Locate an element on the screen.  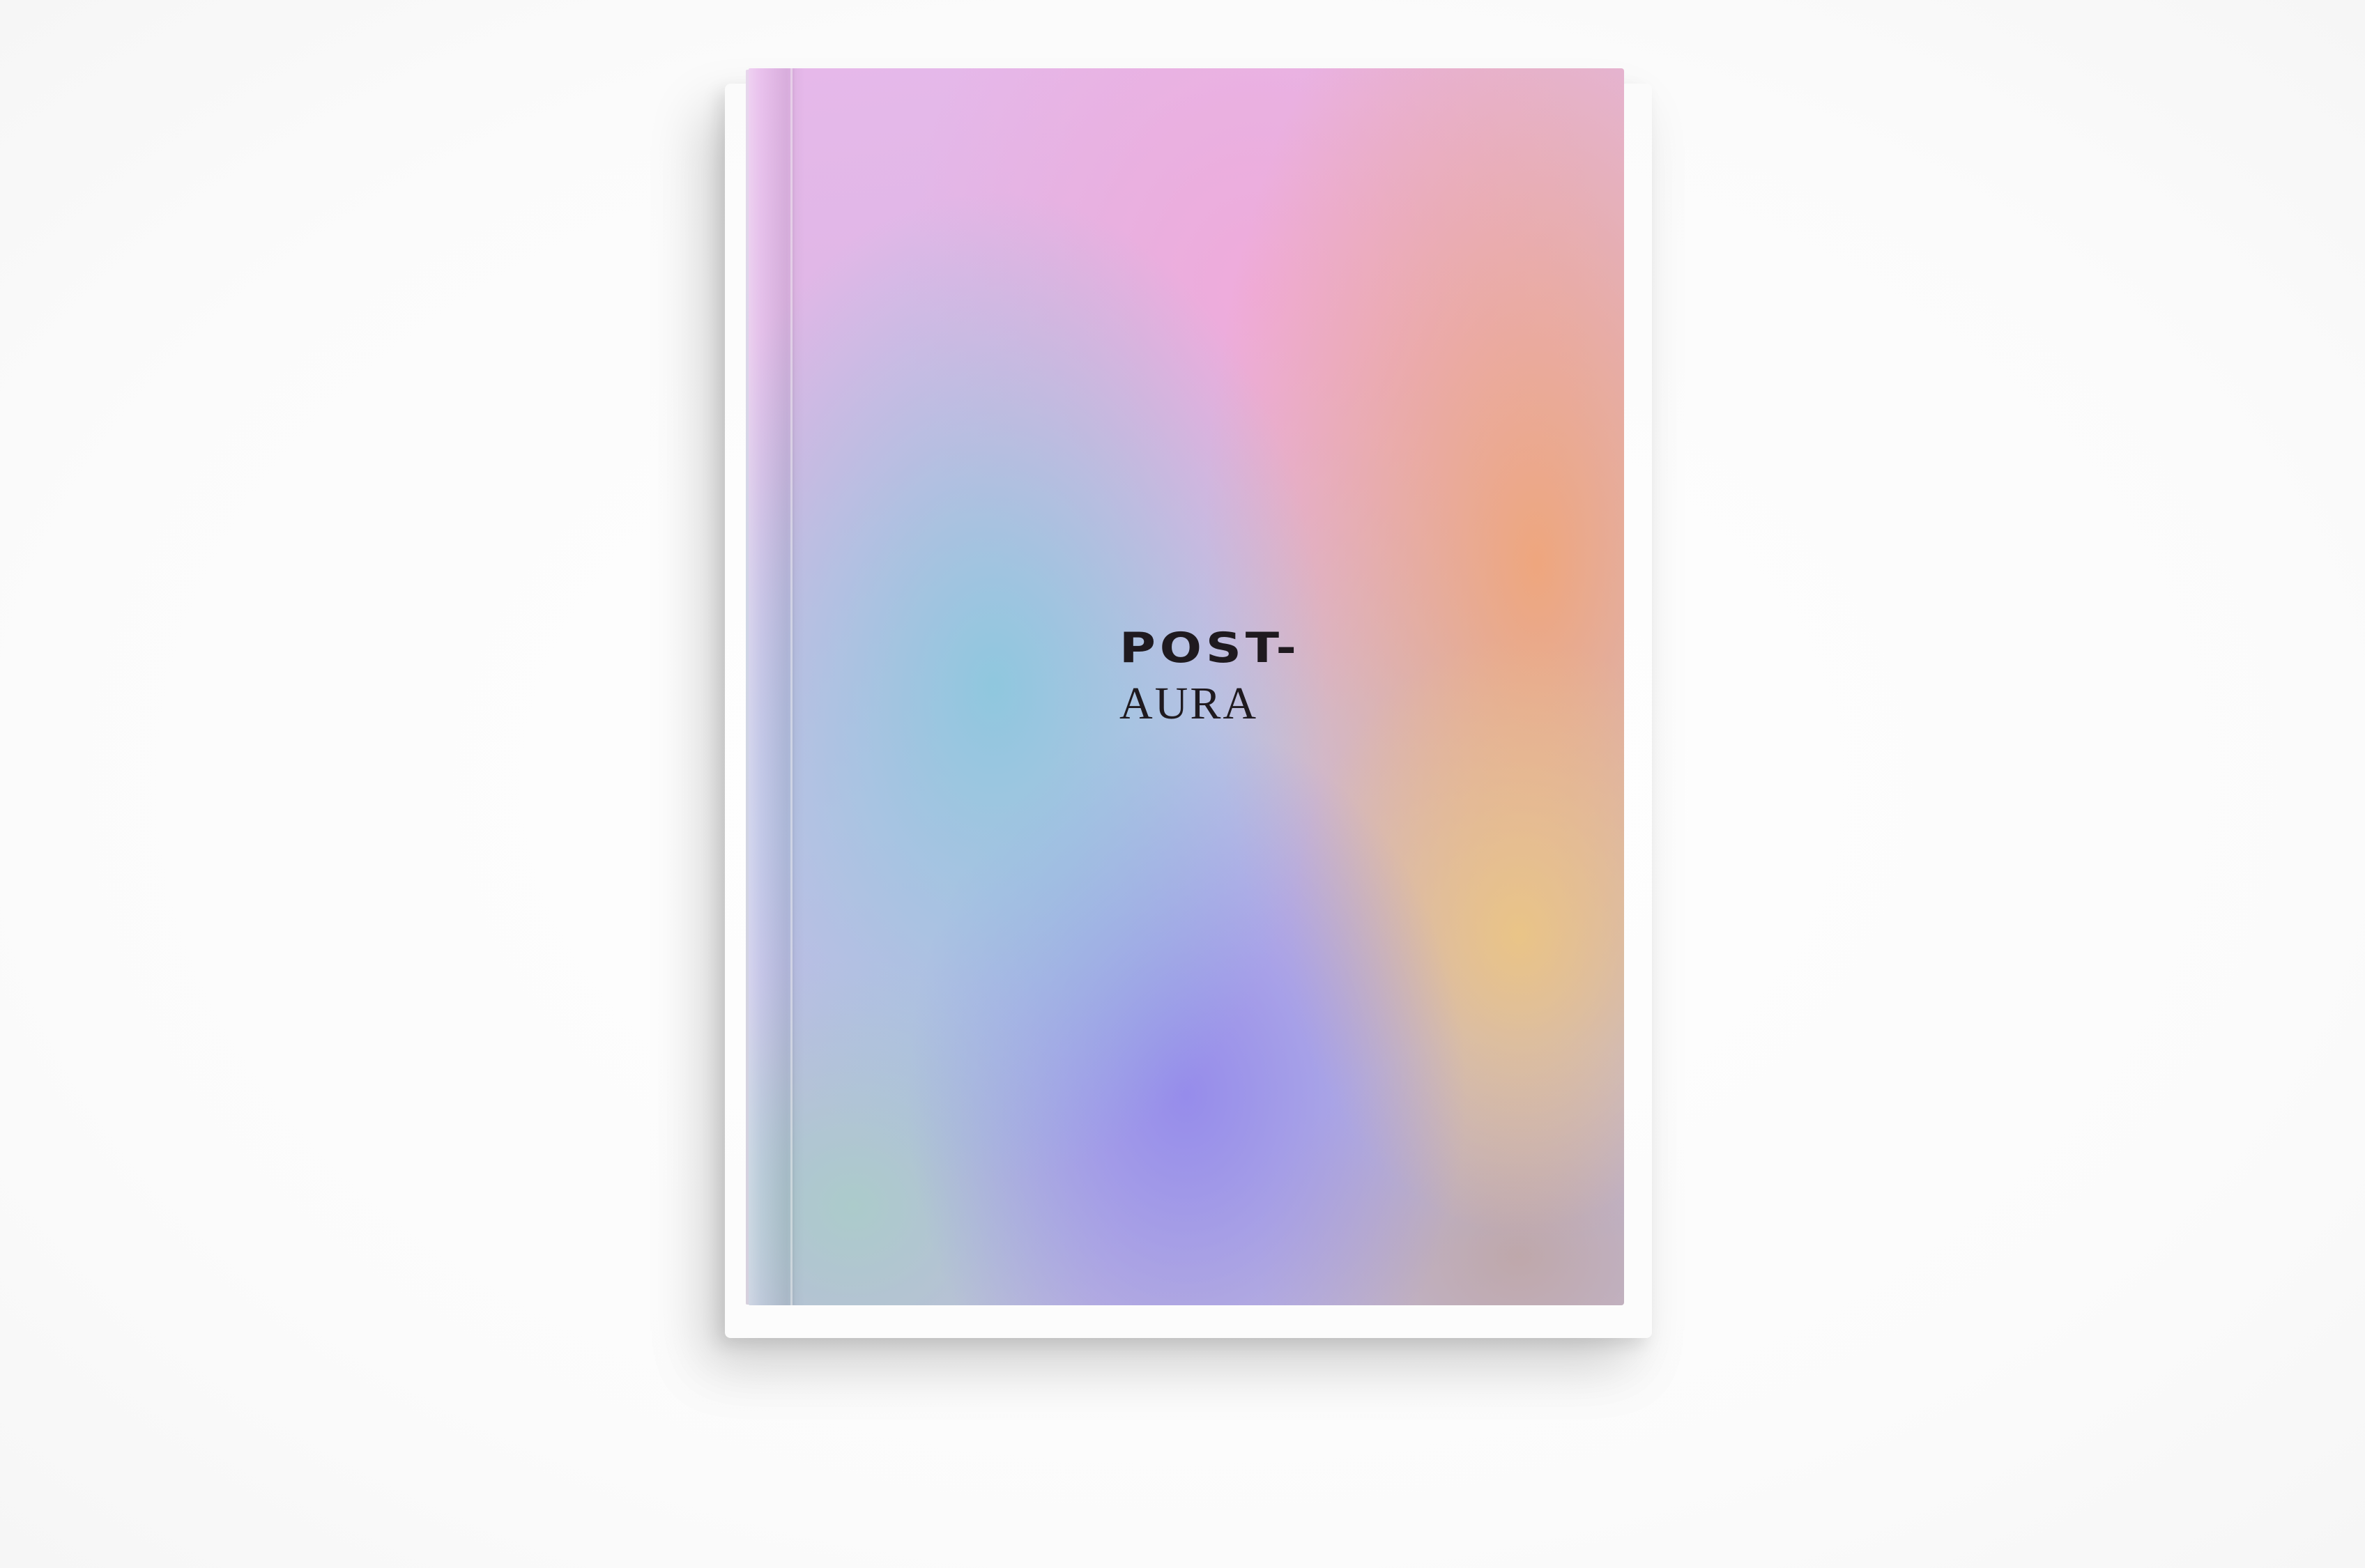
cover-title-line-1: POST- is located at coordinates (1210, 648).